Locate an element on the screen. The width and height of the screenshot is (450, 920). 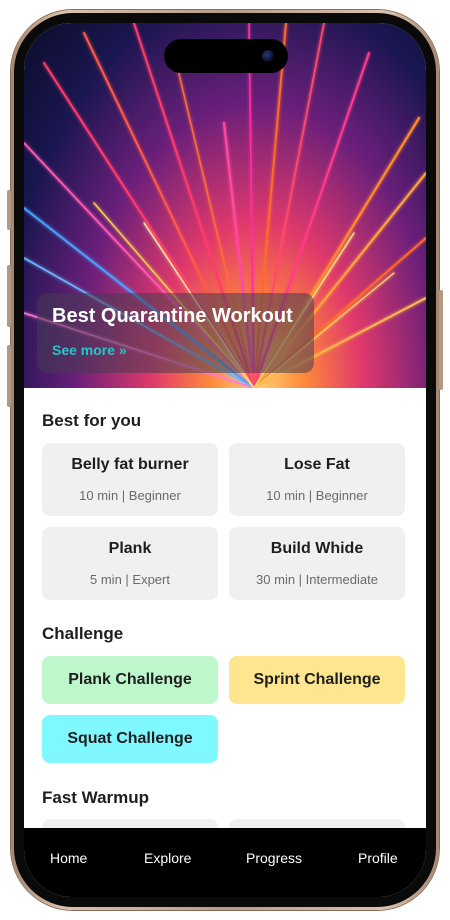
section-title-best-for-you: Best for you is located at coordinates (92, 420).